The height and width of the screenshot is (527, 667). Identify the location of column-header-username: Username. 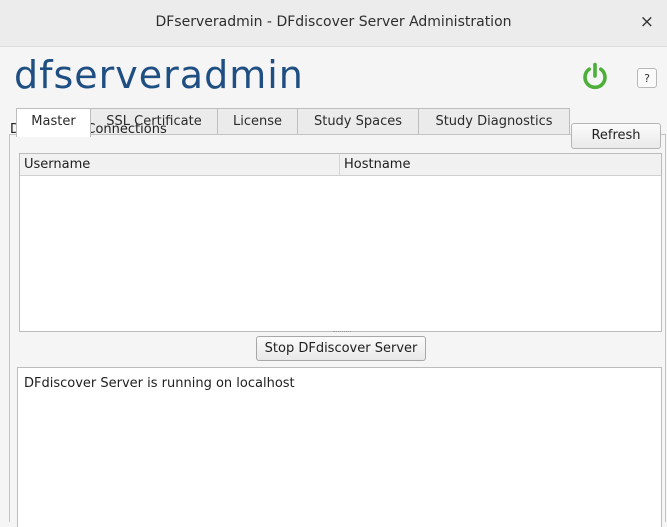
(180, 164).